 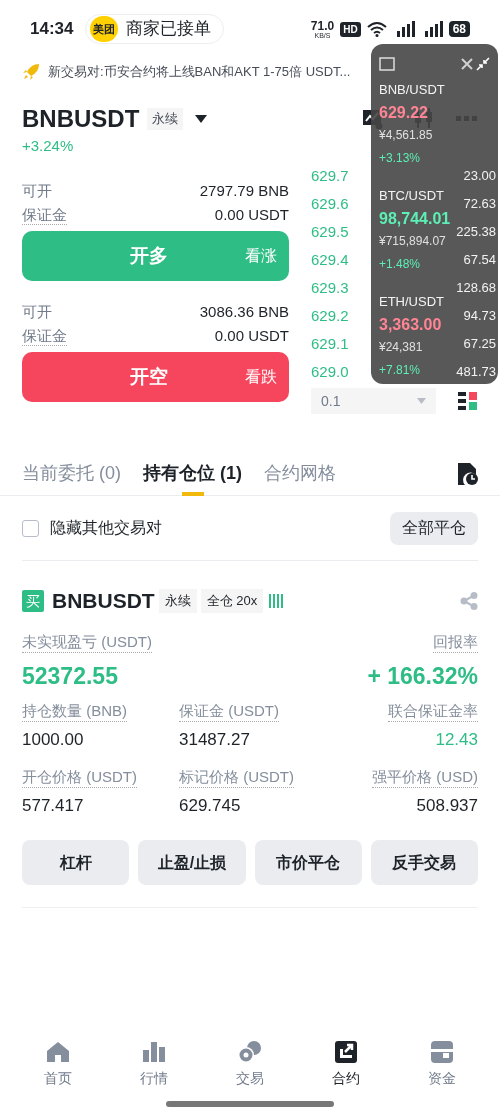 What do you see at coordinates (104, 29) in the screenshot?
I see `app-badge: 美团` at bounding box center [104, 29].